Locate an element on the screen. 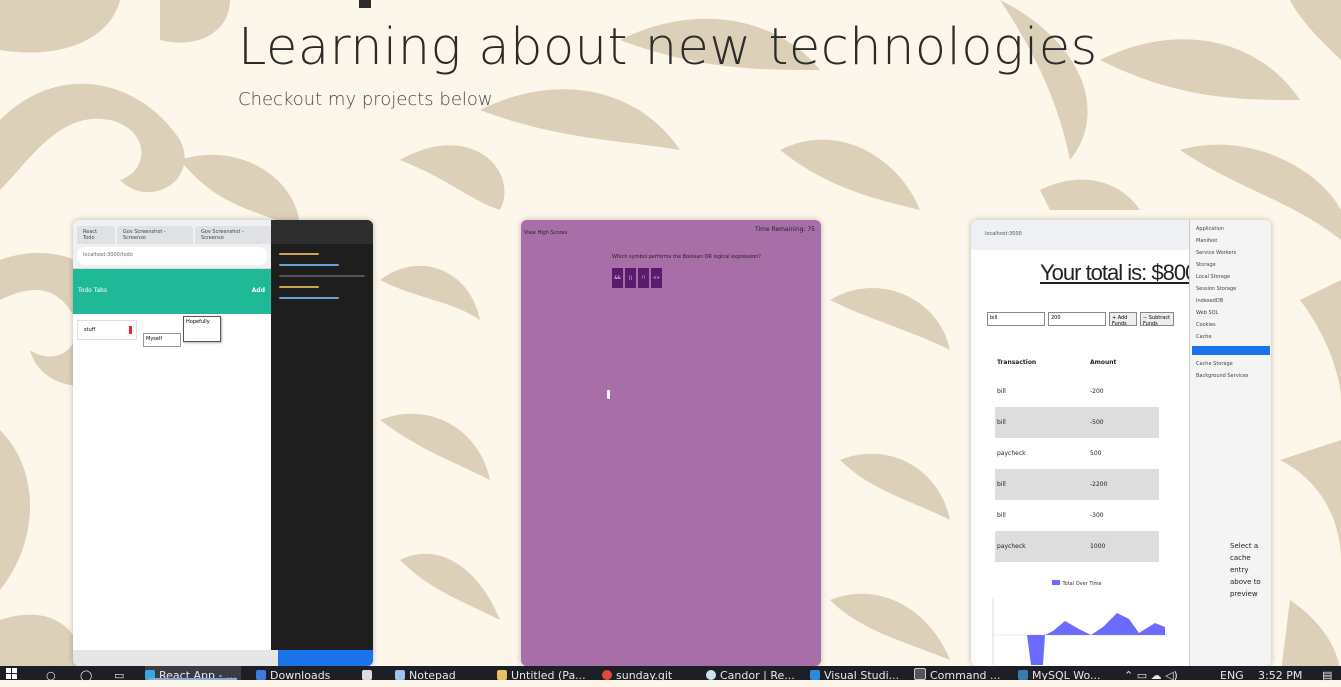 This screenshot has height=687, width=1341. todo-item-label: stuff is located at coordinates (90, 330).